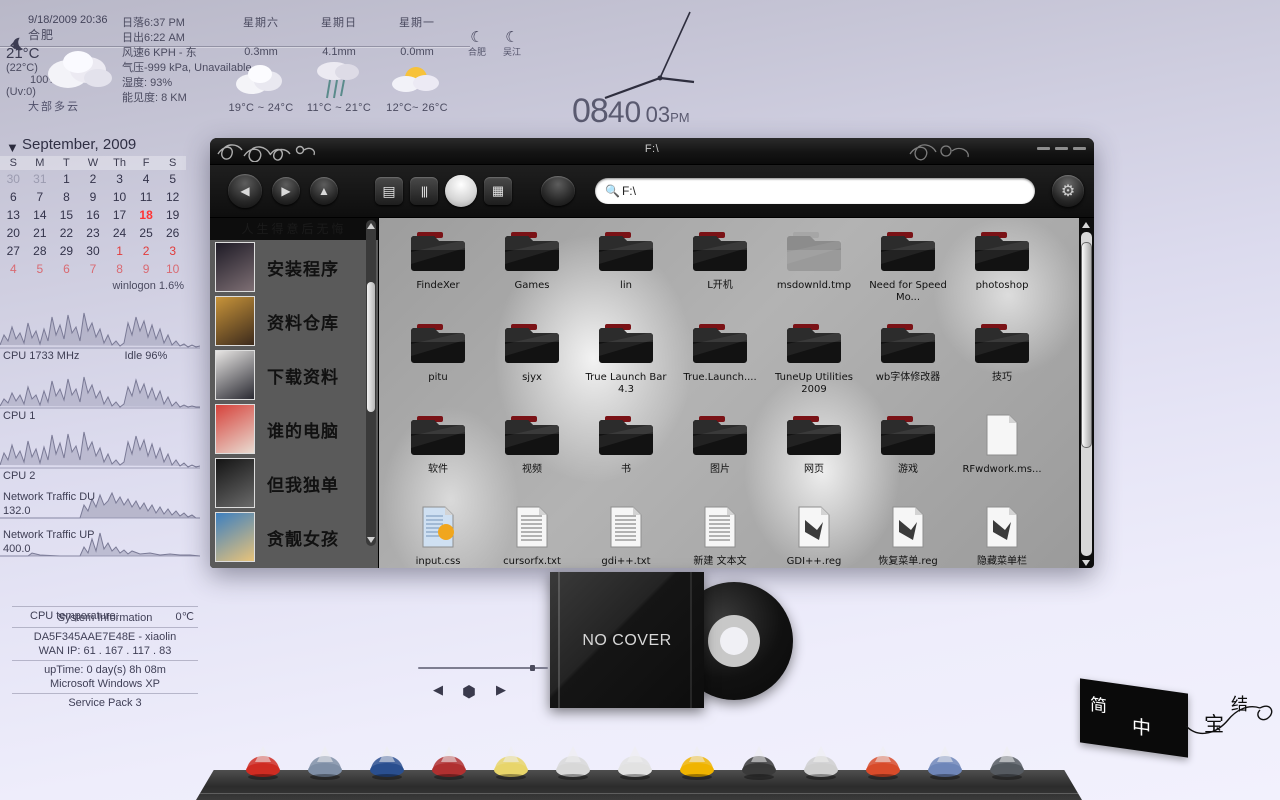 The width and height of the screenshot is (1280, 800). I want to click on file-item: 新建 文本文, so click(720, 534).